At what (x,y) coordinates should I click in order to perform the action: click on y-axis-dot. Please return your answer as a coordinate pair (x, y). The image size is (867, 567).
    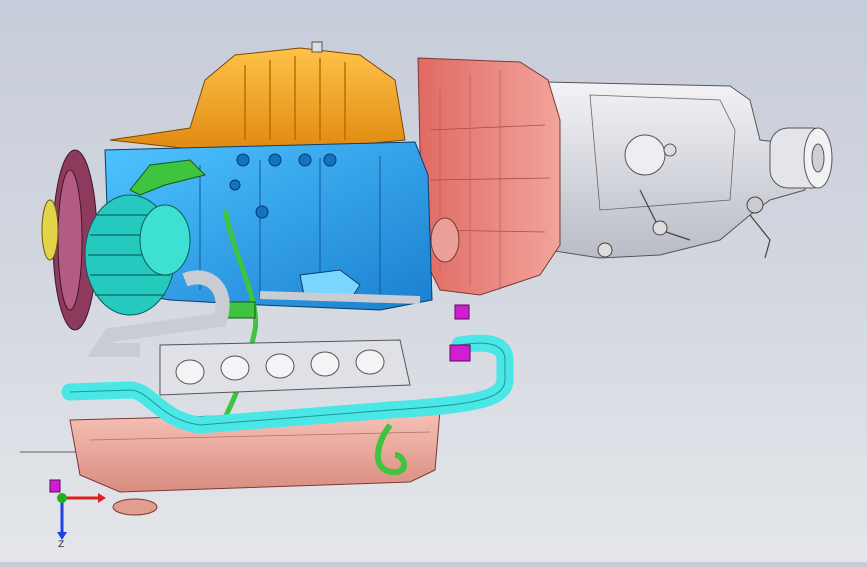
    Looking at the image, I should click on (62, 498).